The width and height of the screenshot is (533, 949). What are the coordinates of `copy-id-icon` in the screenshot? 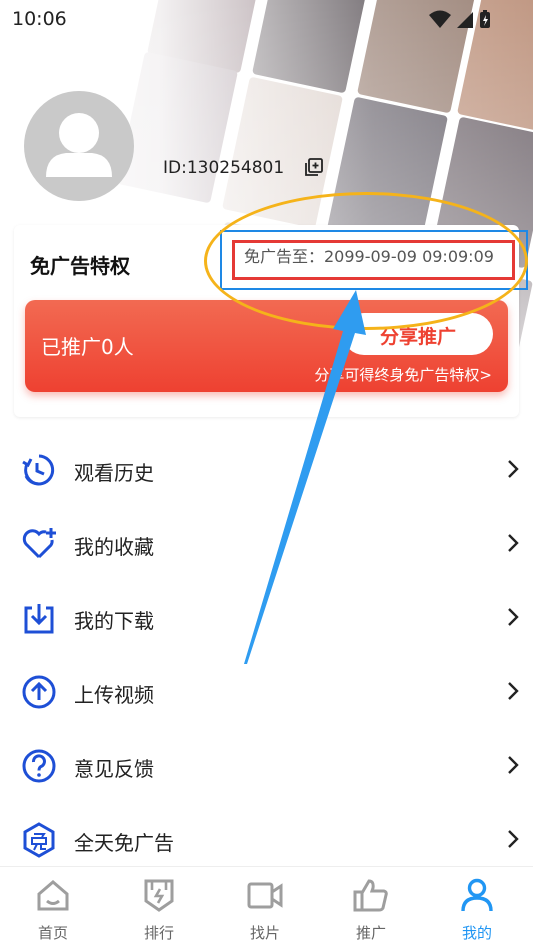 It's located at (314, 169).